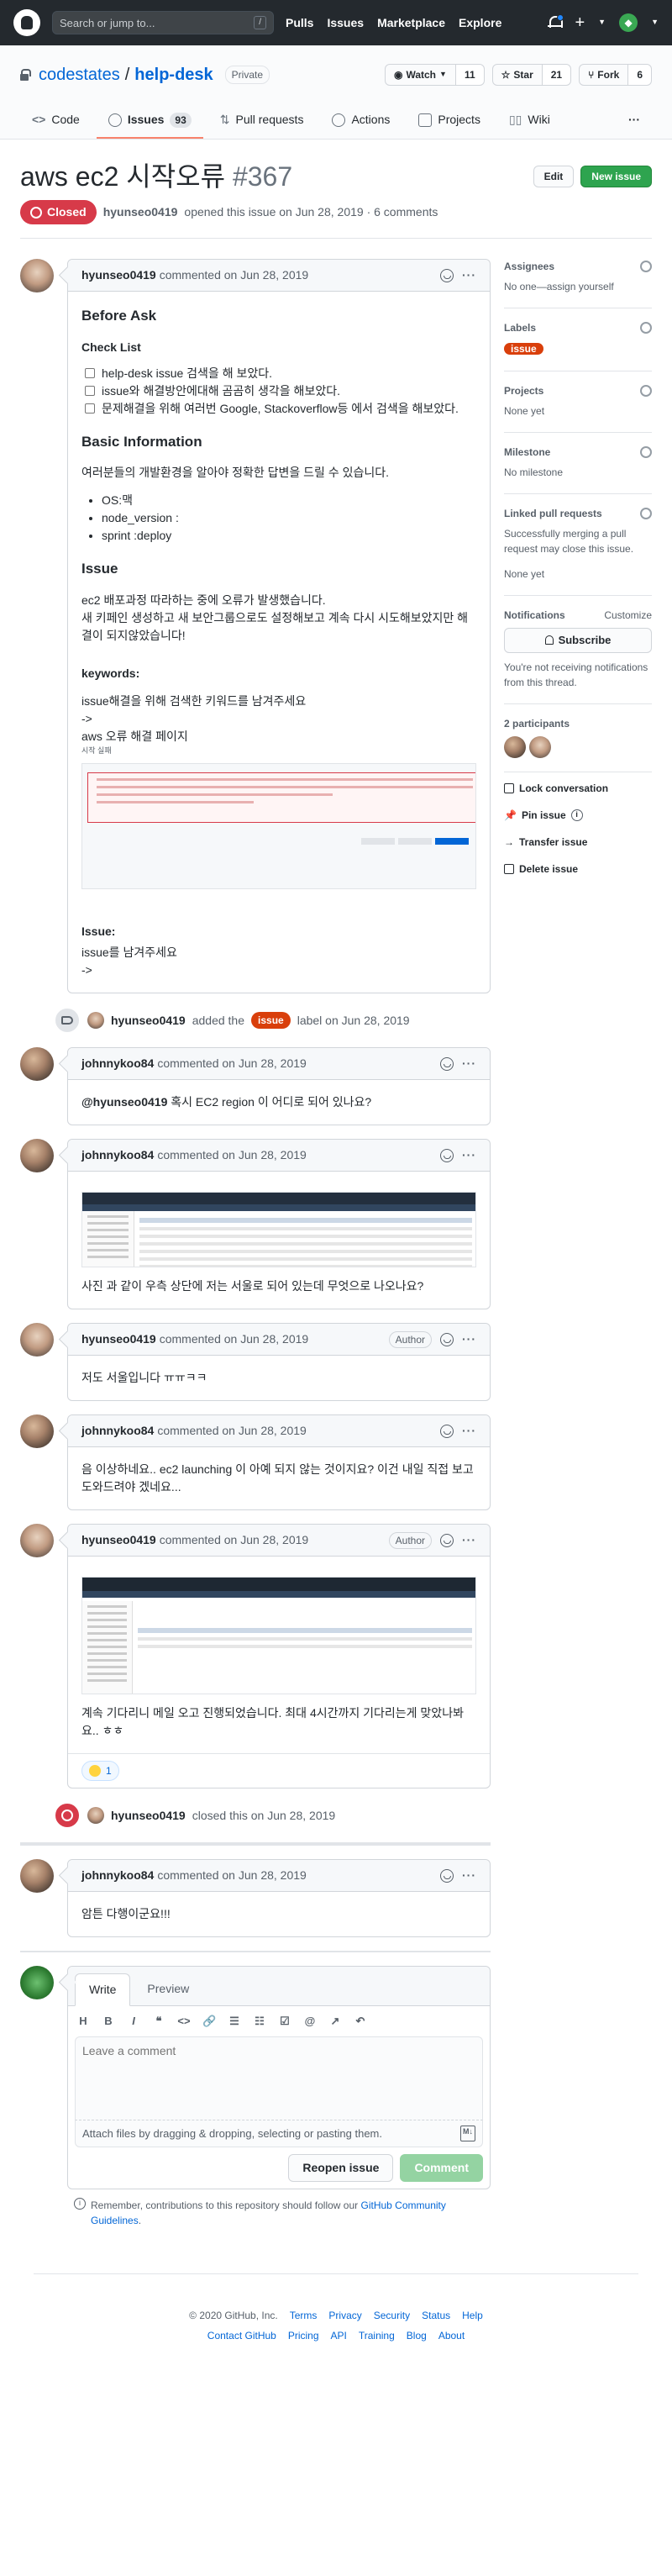 The width and height of the screenshot is (672, 2576). Describe the element at coordinates (529, 121) in the screenshot. I see `tab-wiki: ▯▯ Wiki` at that location.